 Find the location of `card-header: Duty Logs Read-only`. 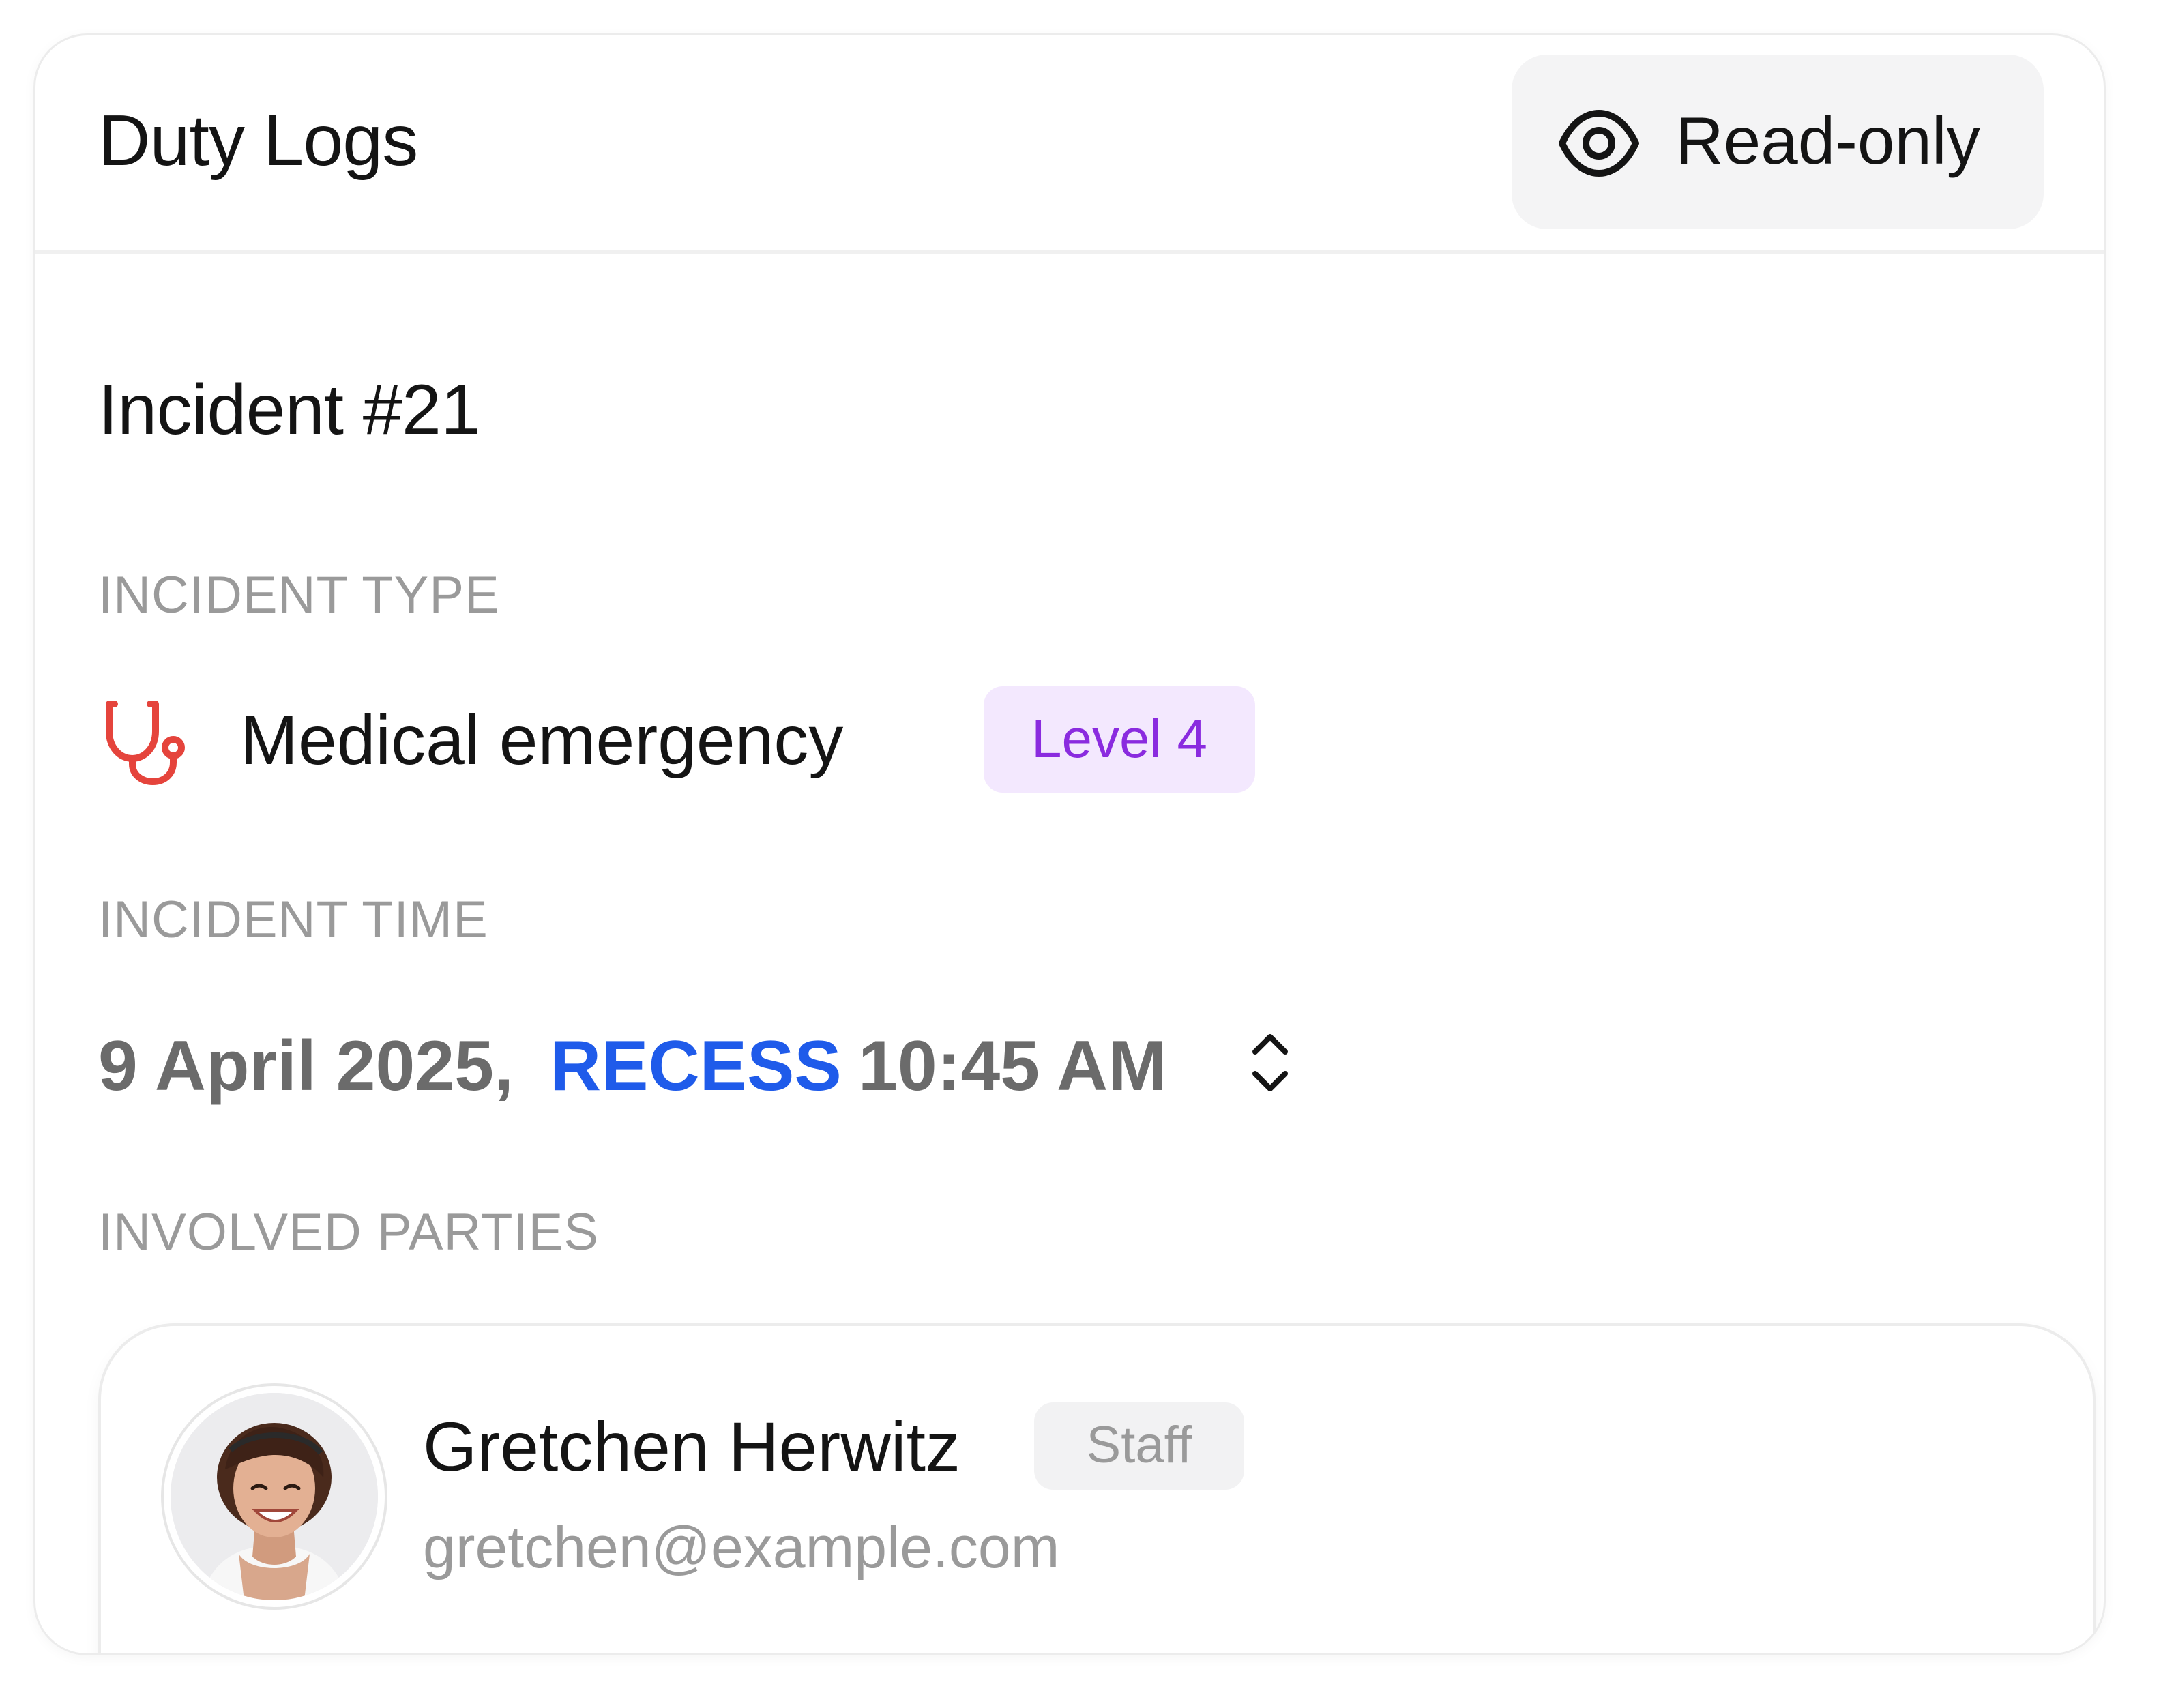

card-header: Duty Logs Read-only is located at coordinates (1069, 145).